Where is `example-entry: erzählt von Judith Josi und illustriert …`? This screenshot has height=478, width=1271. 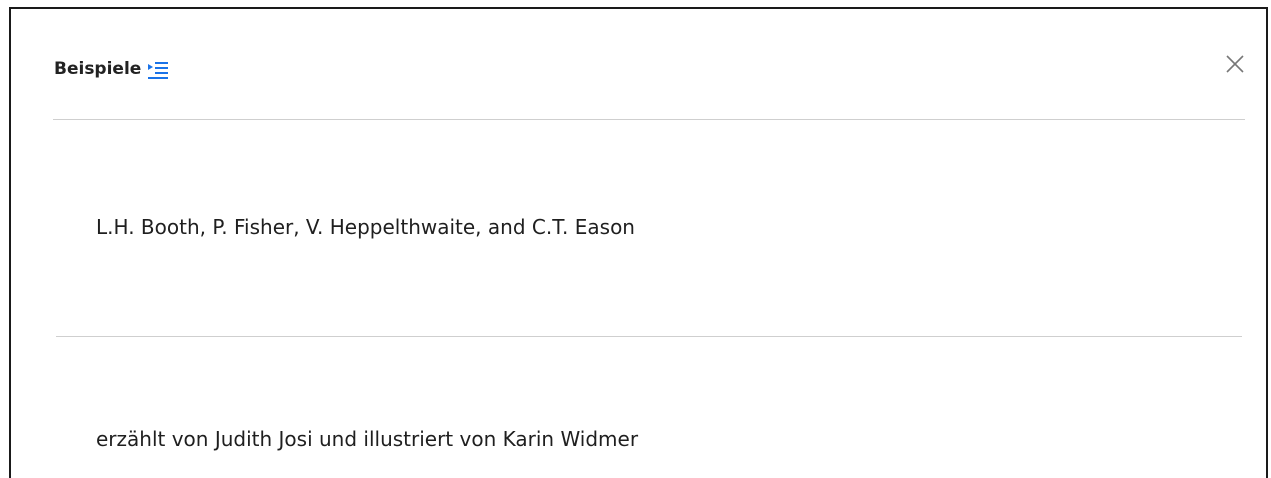
example-entry: erzählt von Judith Josi und illustriert … is located at coordinates (367, 439).